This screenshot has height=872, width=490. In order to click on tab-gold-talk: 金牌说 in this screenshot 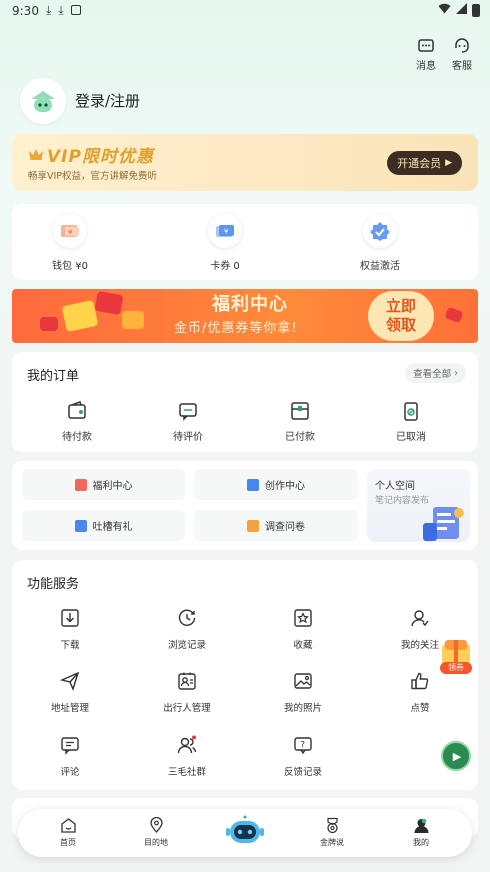, I will do `click(332, 832)`.